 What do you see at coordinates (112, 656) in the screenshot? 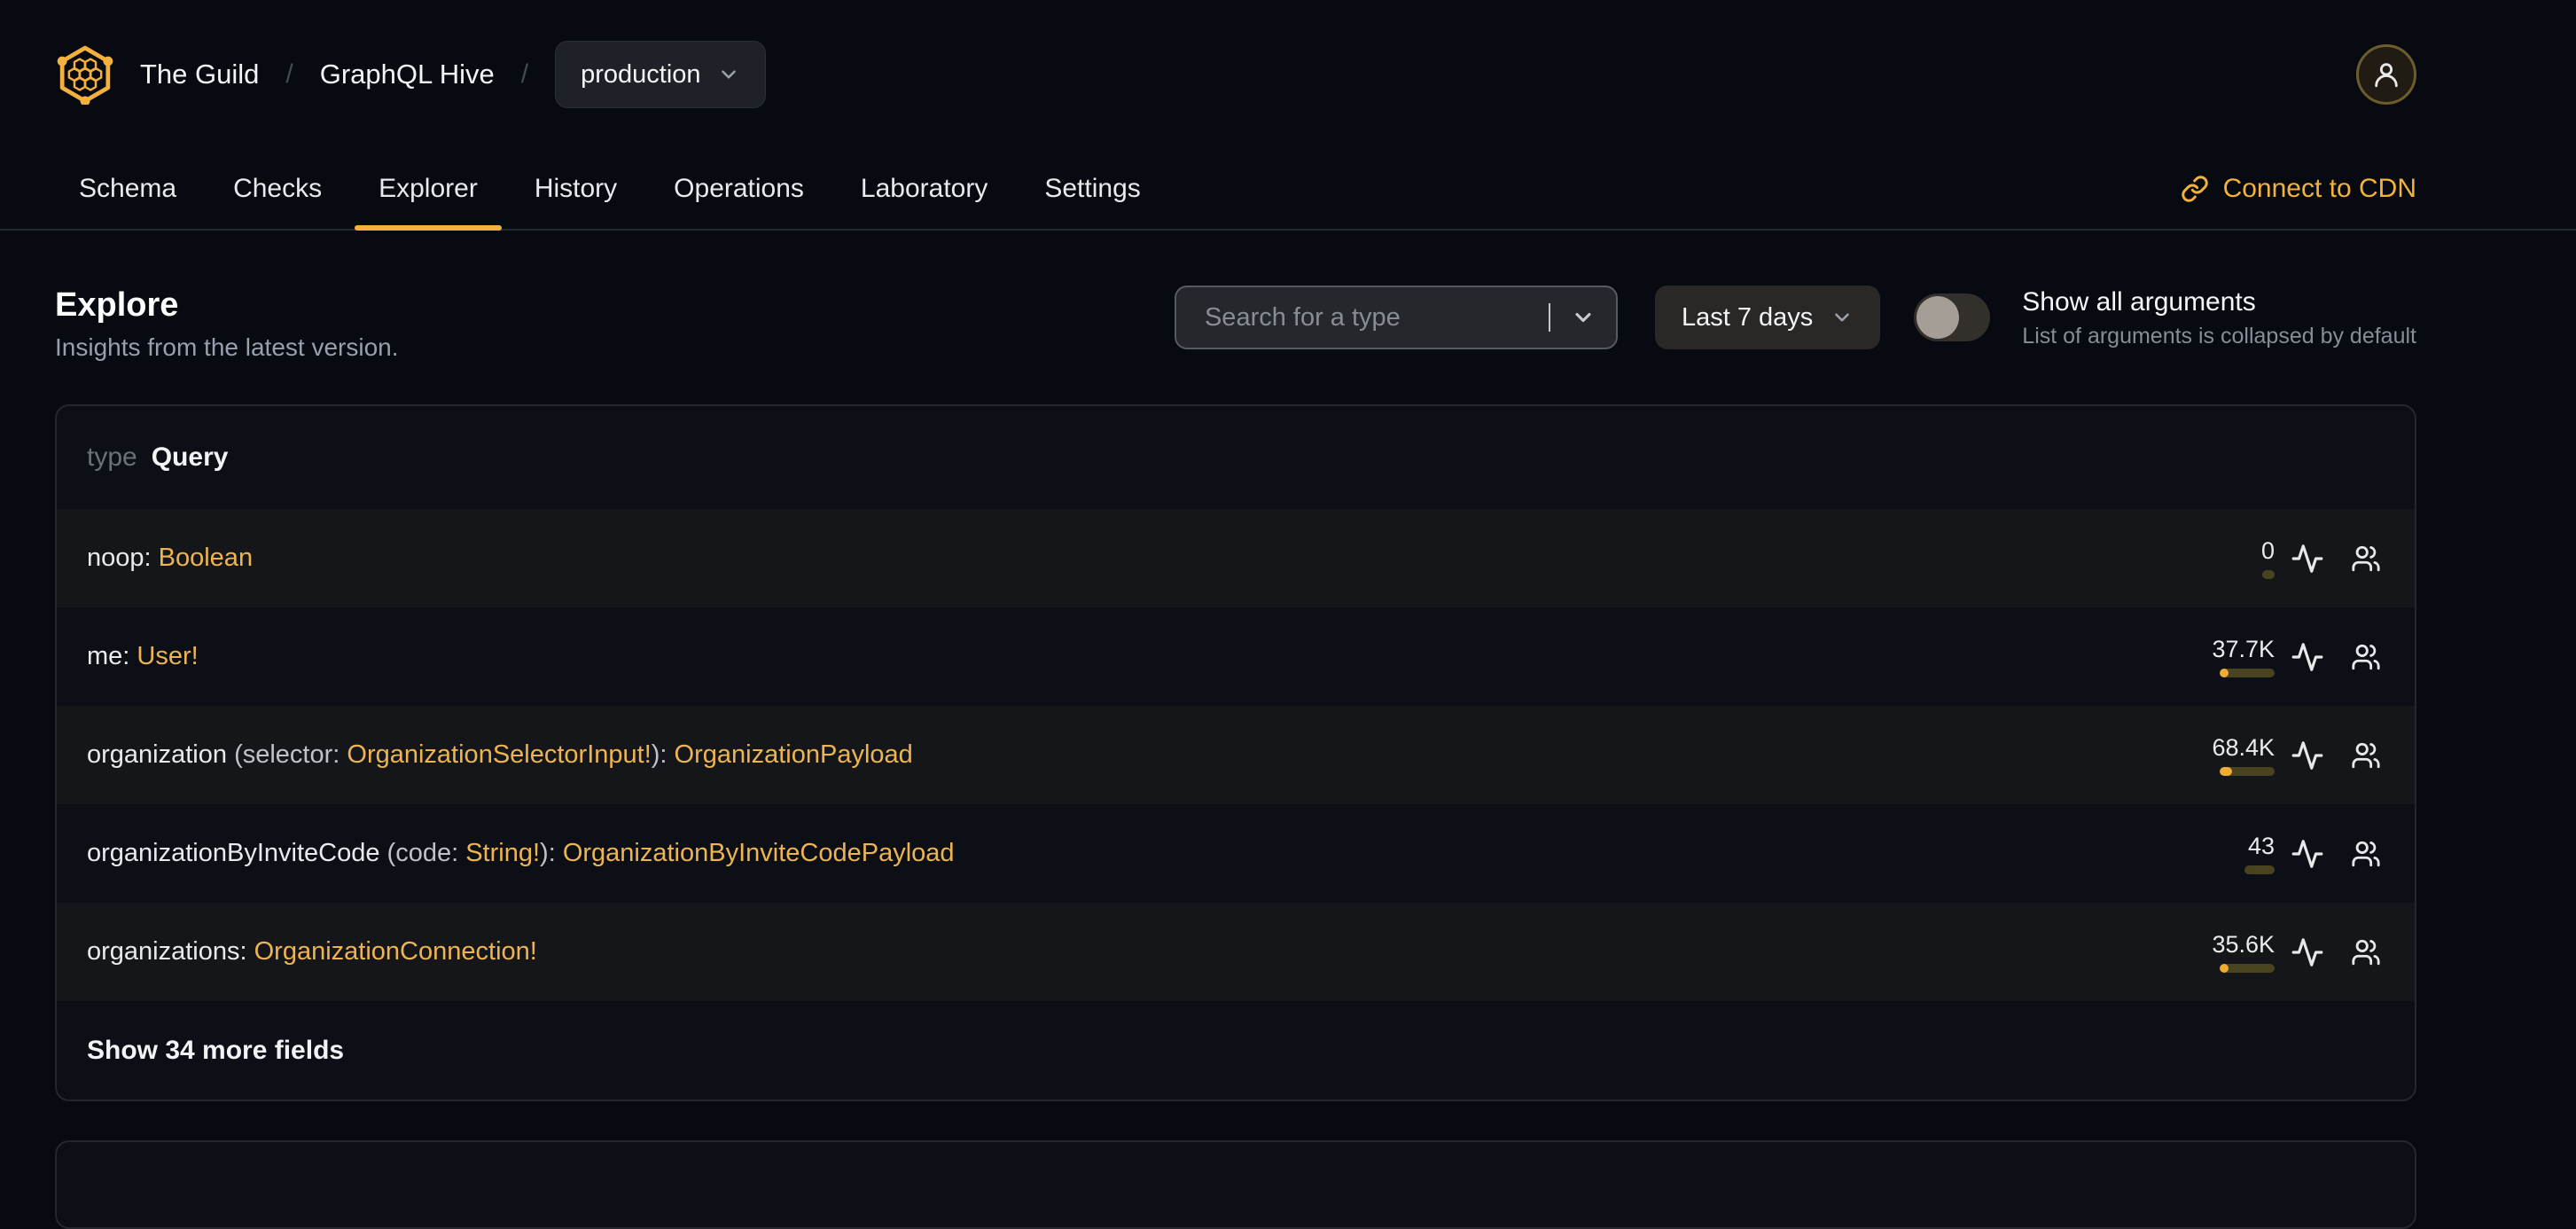
I see `field-text: me:` at bounding box center [112, 656].